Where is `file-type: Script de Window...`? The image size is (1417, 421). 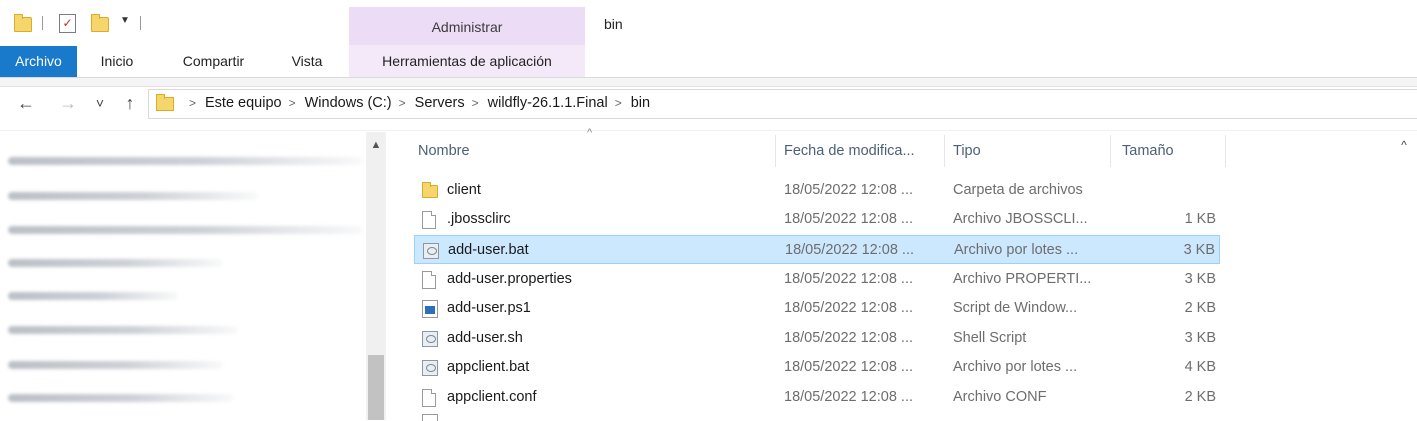
file-type: Script de Window... is located at coordinates (1015, 308).